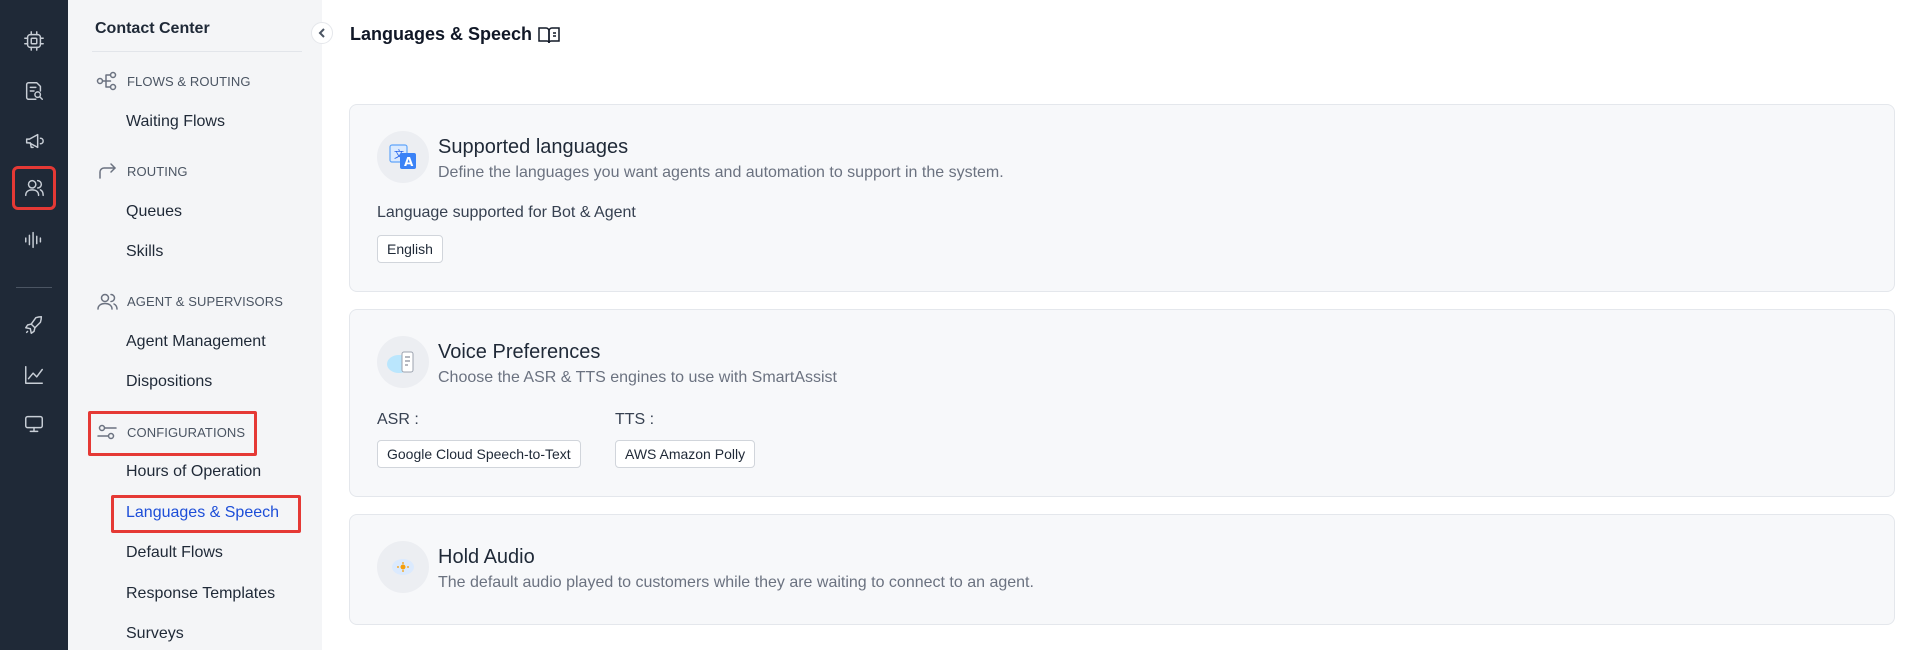 This screenshot has height=650, width=1919. Describe the element at coordinates (398, 419) in the screenshot. I see `asr-label: ASR :` at that location.